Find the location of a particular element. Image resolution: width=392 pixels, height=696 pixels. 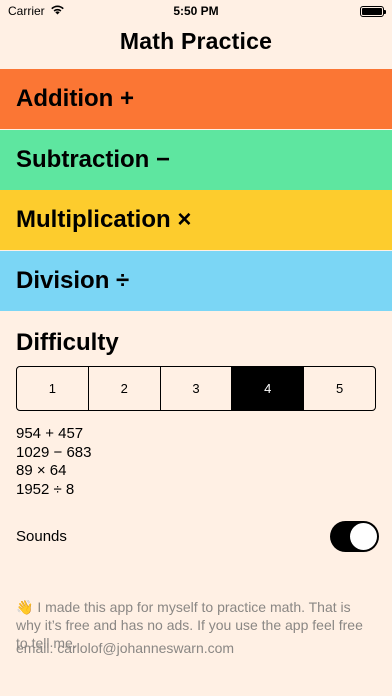

battery-icon is located at coordinates (373, 11).